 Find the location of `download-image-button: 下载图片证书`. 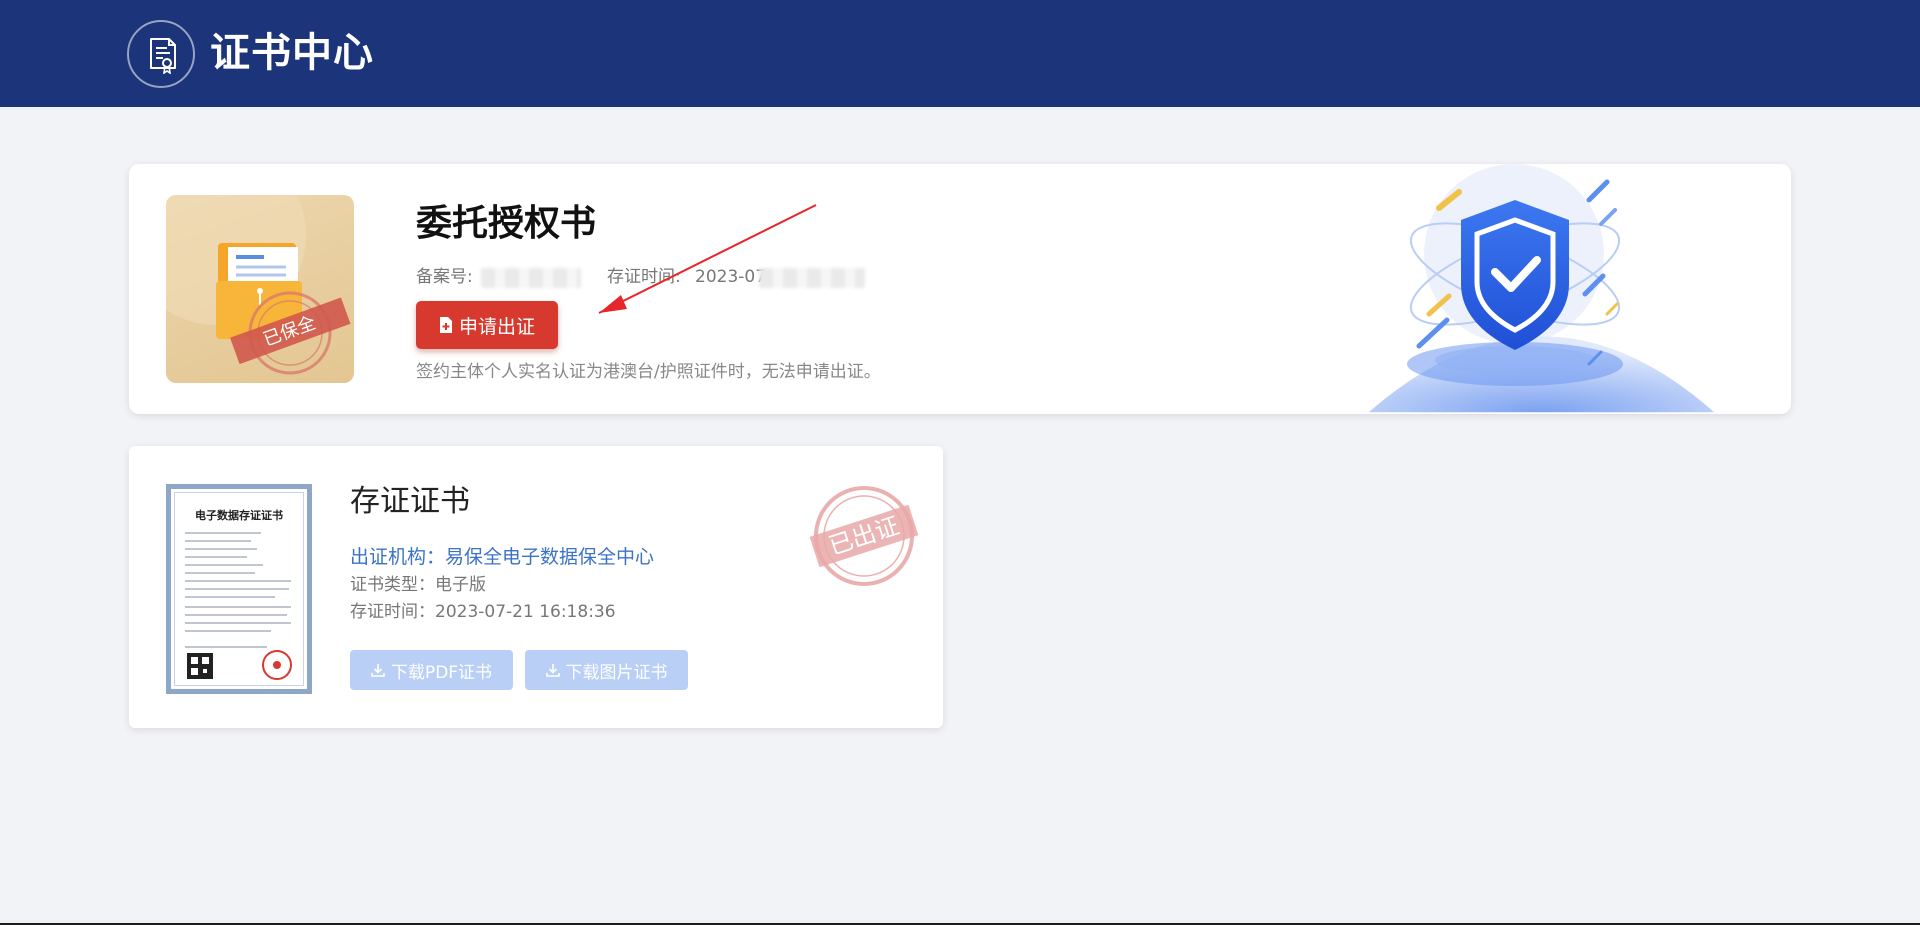

download-image-button: 下载图片证书 is located at coordinates (606, 670).